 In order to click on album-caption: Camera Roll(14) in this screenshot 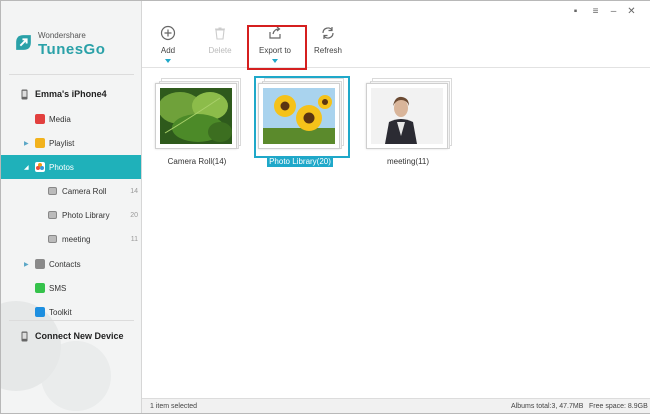, I will do `click(197, 161)`.